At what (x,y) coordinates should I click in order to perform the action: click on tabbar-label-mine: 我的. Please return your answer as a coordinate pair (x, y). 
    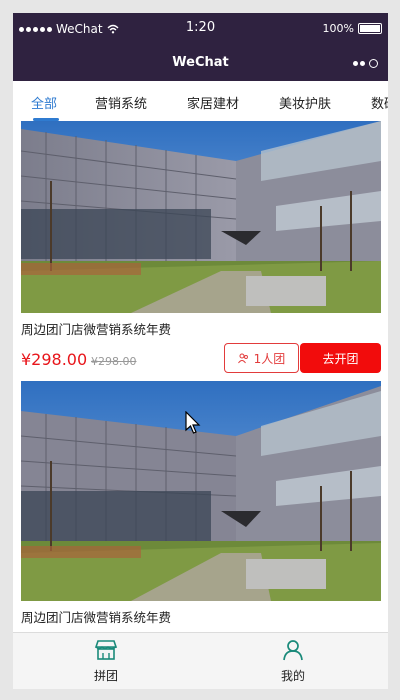
    Looking at the image, I should click on (292, 676).